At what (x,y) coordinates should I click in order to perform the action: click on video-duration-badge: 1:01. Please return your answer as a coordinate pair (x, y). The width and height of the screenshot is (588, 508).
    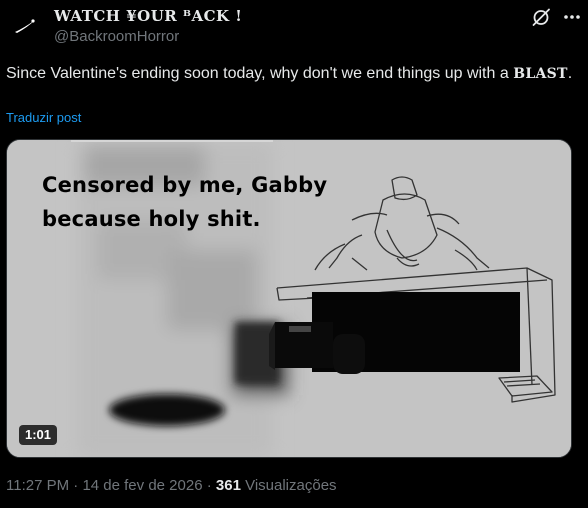
    Looking at the image, I should click on (38, 435).